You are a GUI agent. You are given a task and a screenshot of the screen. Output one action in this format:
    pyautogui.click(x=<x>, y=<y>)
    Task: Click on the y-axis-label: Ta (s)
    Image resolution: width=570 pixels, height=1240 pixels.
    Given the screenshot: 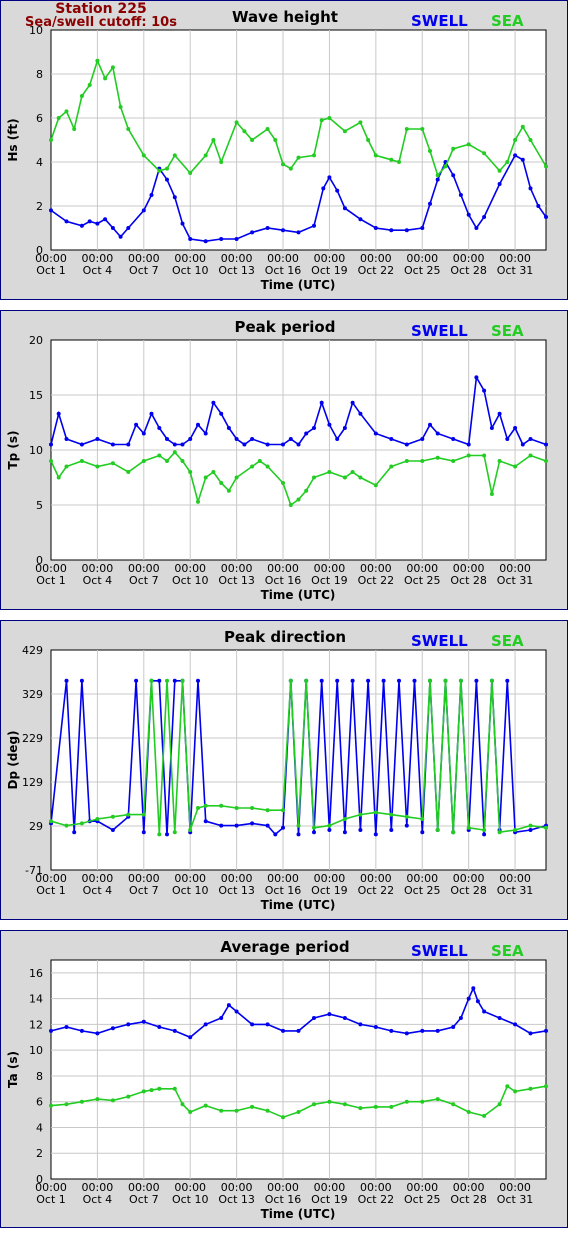 What is the action you would take?
    pyautogui.click(x=13, y=1069)
    